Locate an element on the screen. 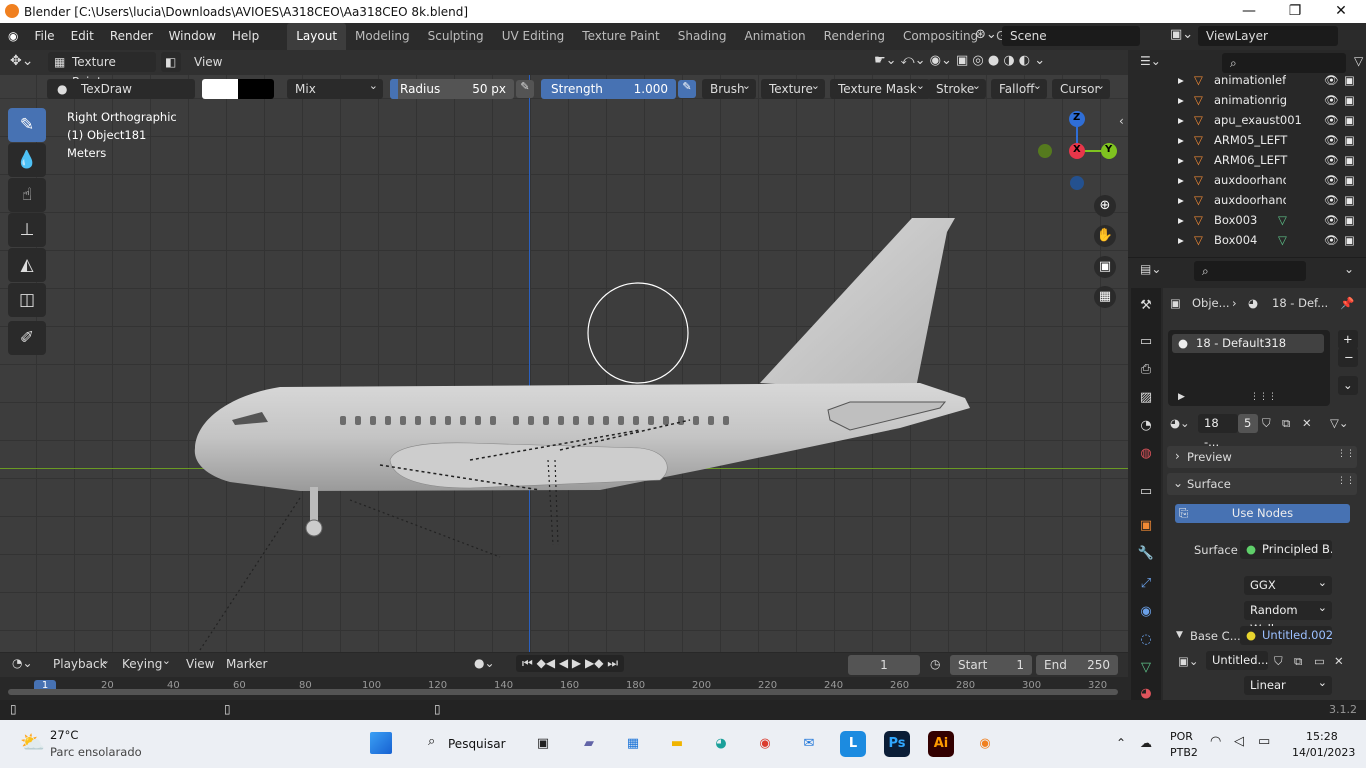 Image resolution: width=1366 pixels, height=768 pixels. radius-pressure-icon: ✎ is located at coordinates (525, 89).